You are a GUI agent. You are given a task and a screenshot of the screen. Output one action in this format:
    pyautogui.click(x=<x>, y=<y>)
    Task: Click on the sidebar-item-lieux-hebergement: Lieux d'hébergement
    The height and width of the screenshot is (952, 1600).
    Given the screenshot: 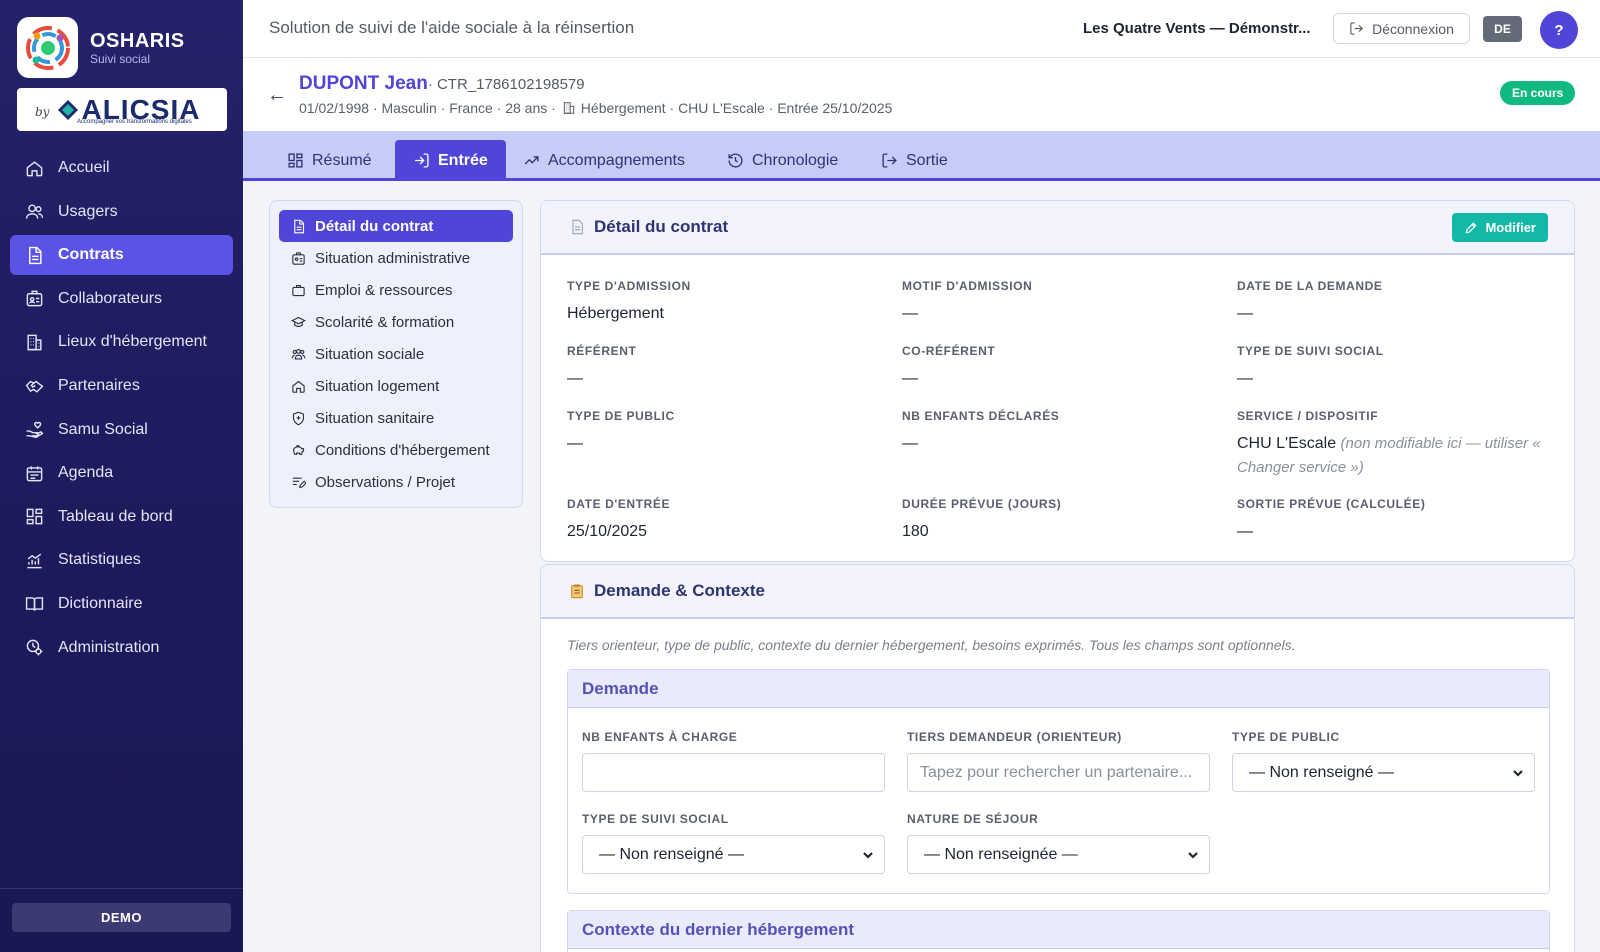 What is the action you would take?
    pyautogui.click(x=121, y=342)
    